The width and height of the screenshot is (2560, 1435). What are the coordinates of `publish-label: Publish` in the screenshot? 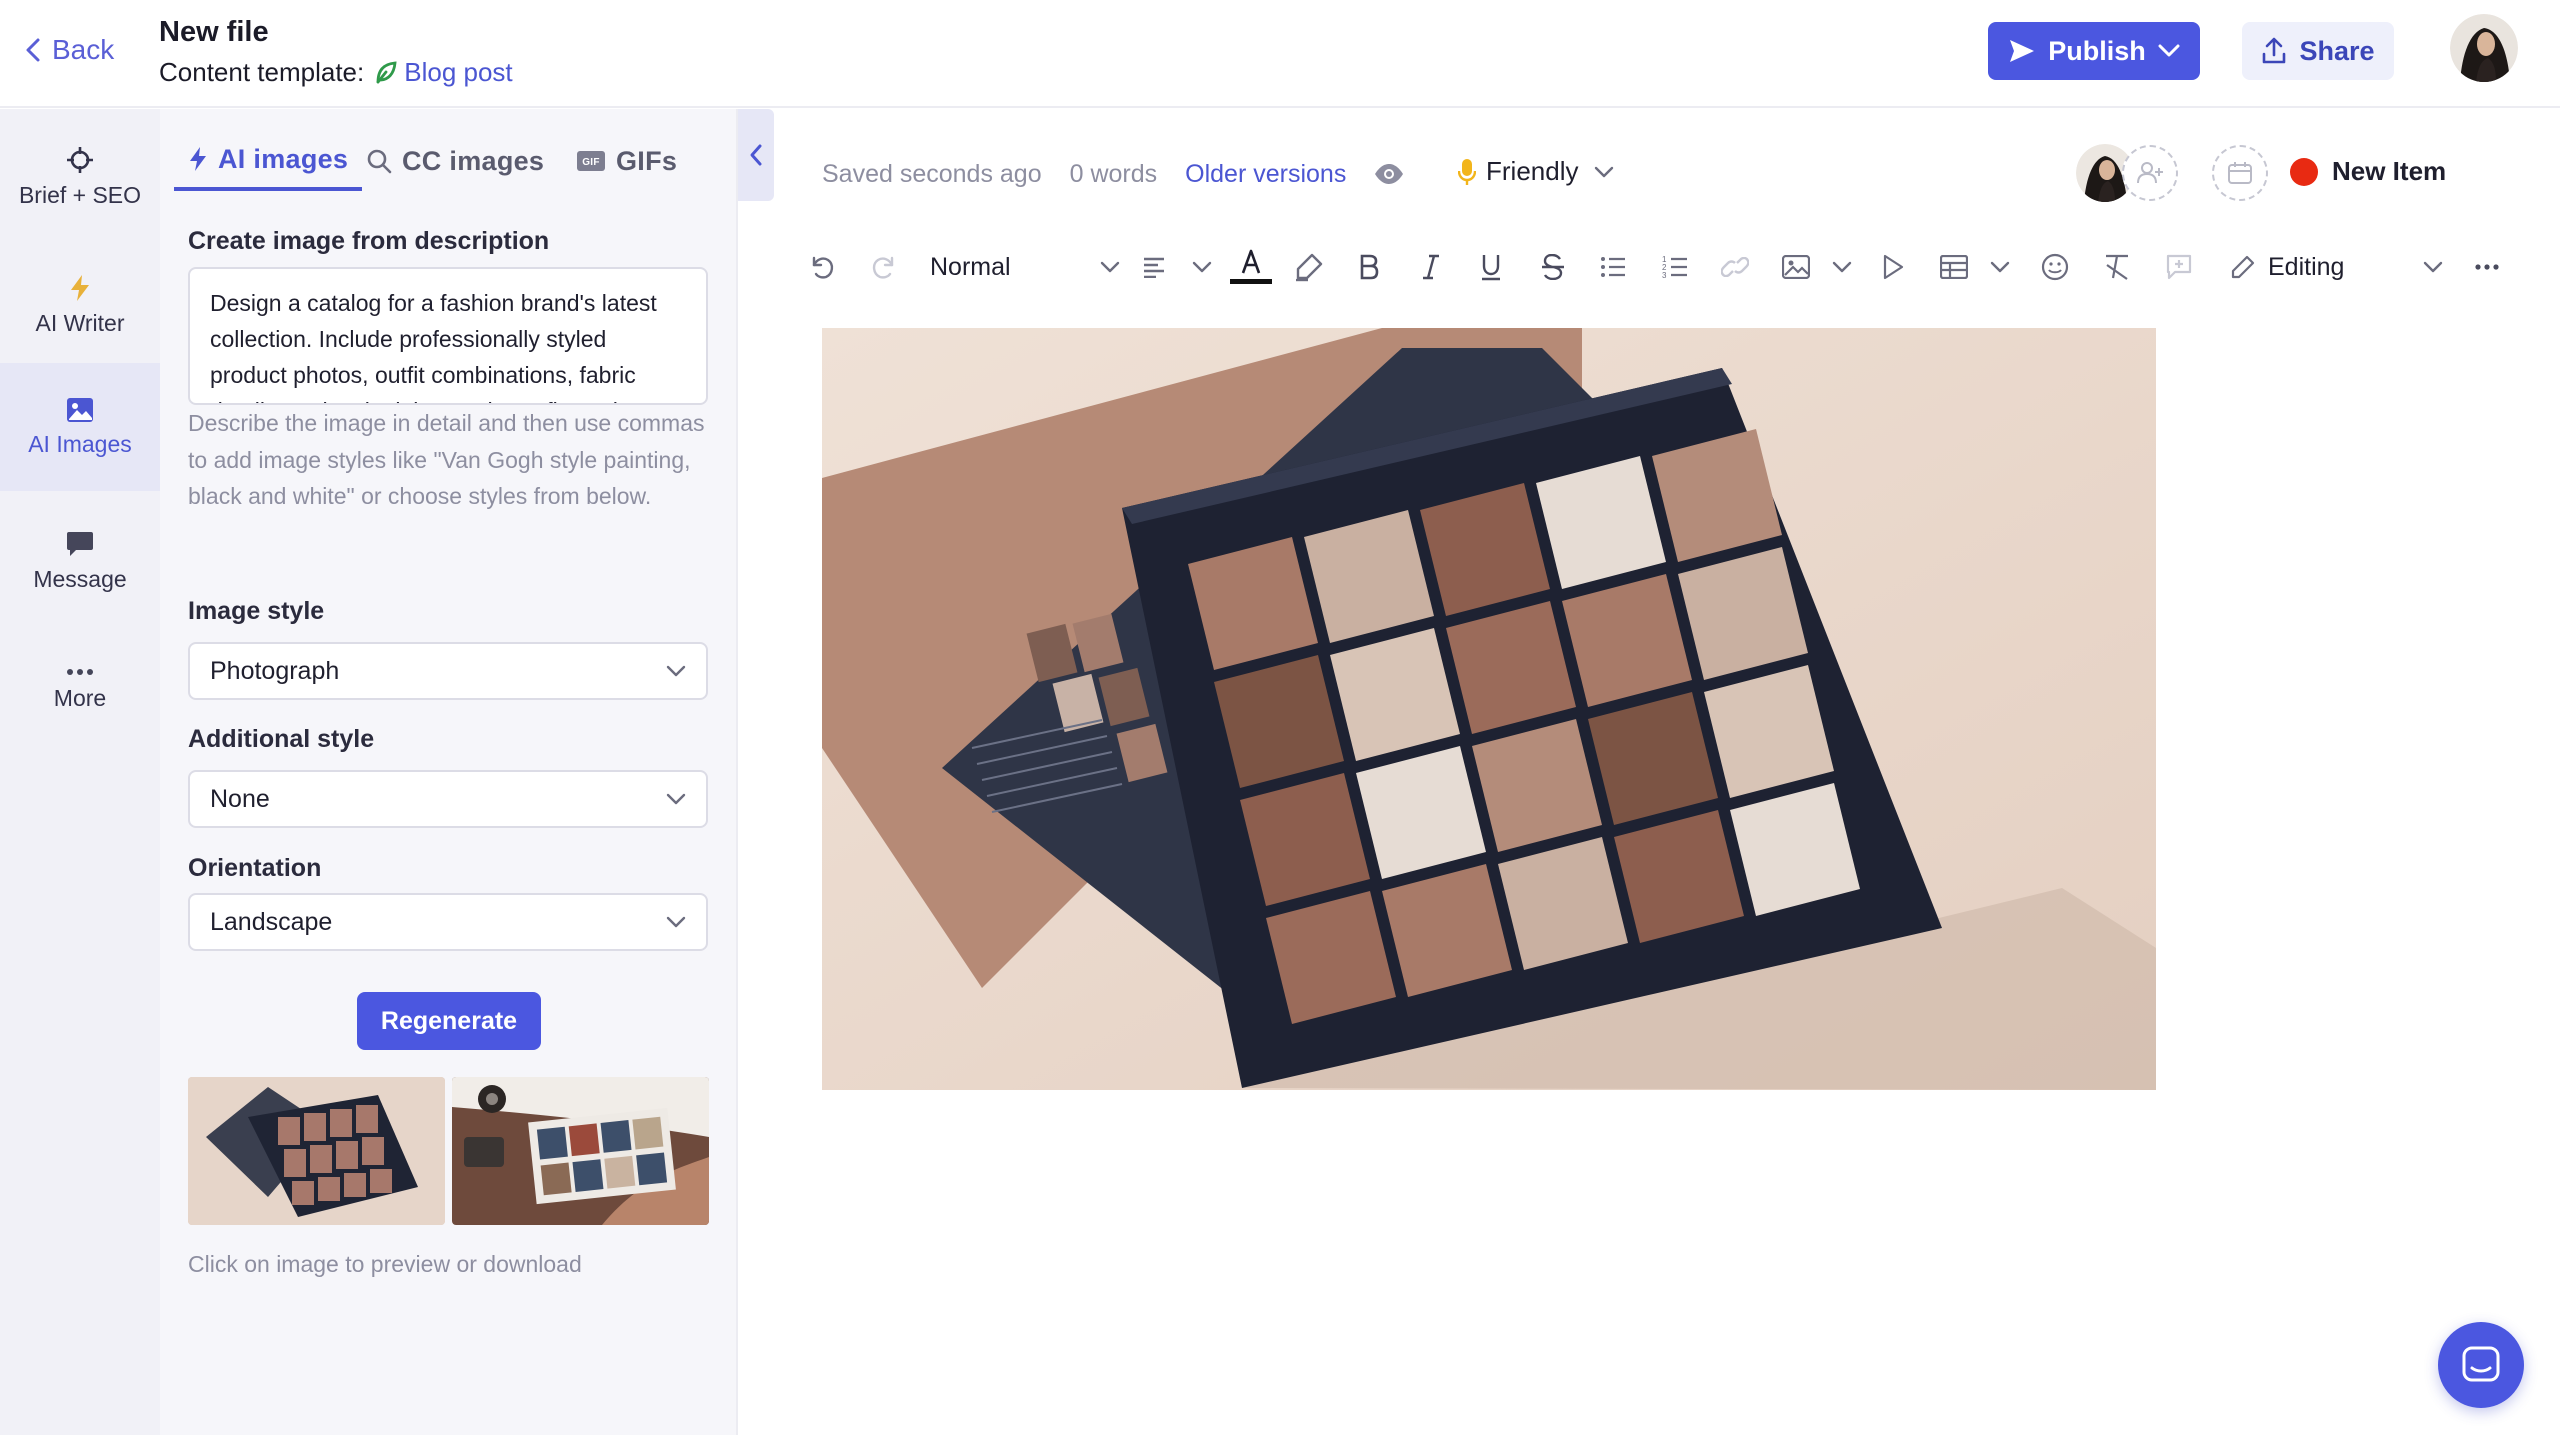 It's located at (2097, 50).